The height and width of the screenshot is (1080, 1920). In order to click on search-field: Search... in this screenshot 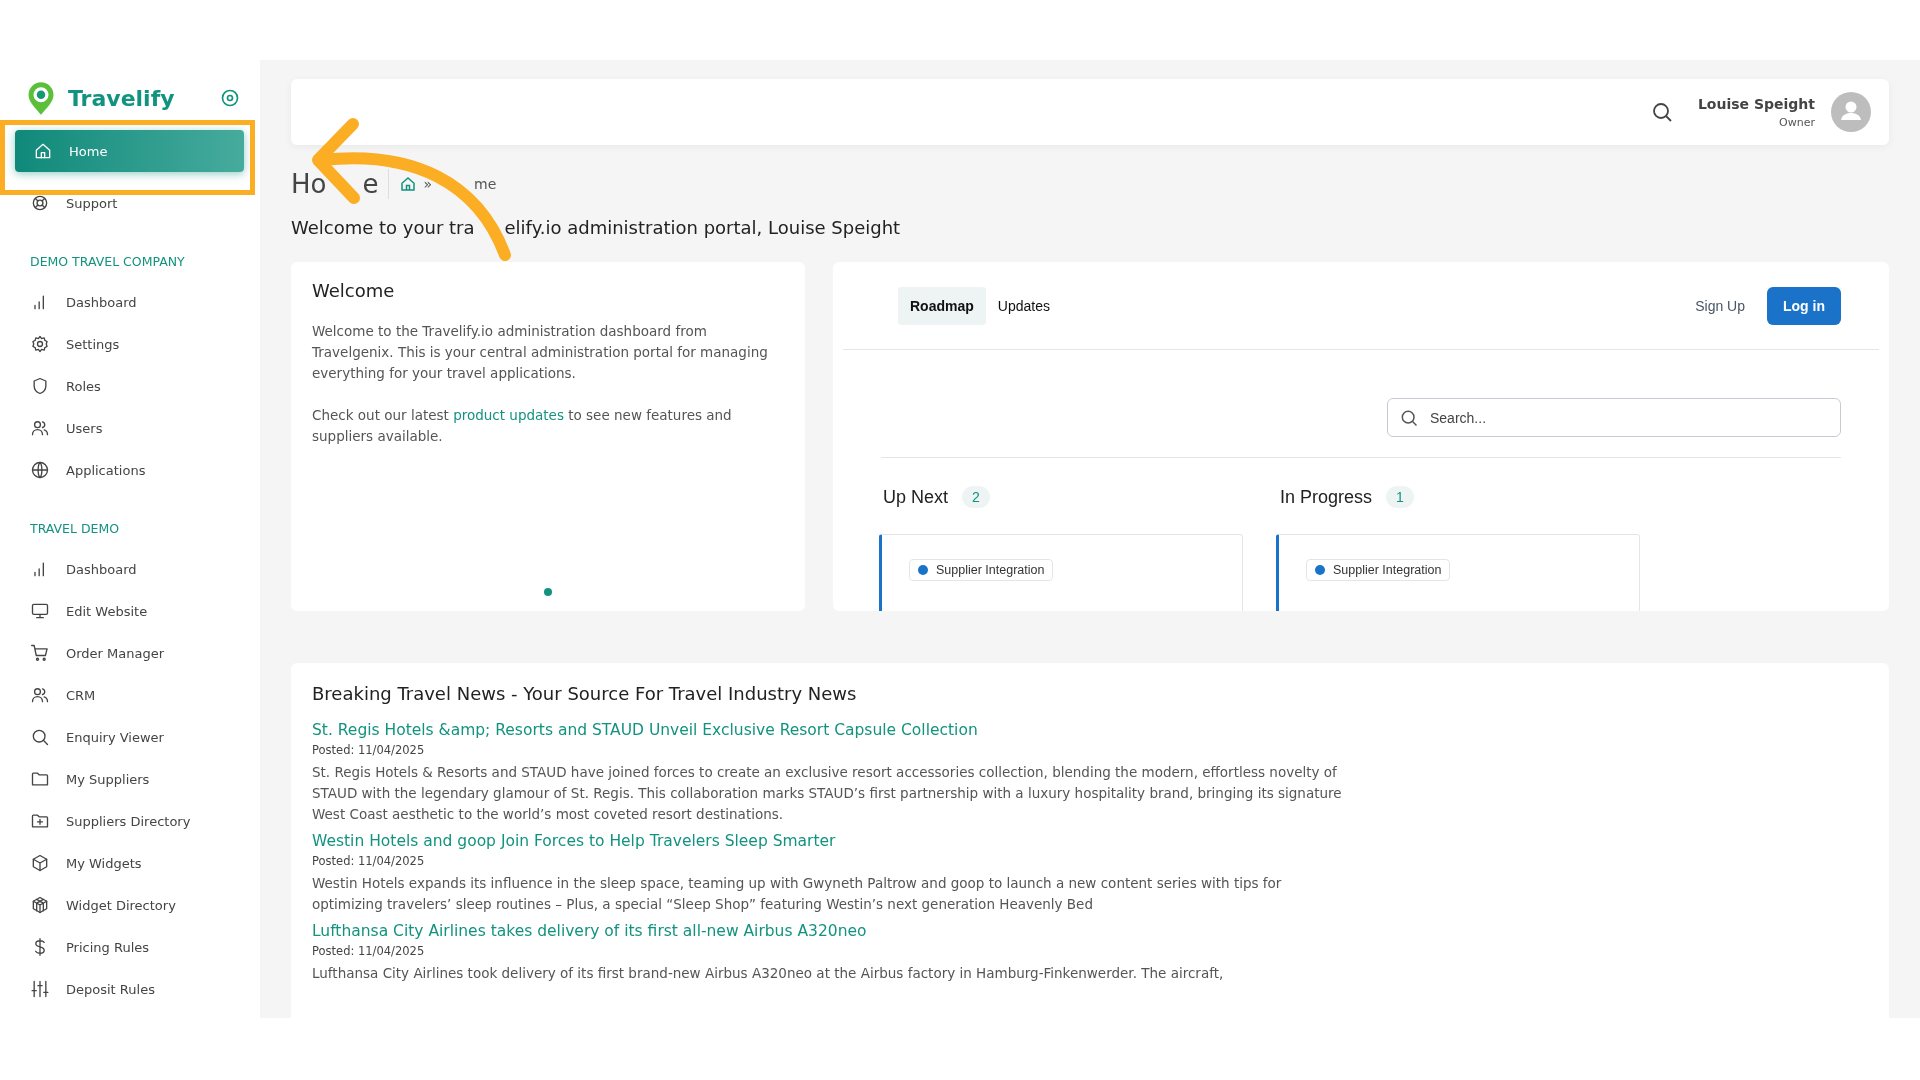, I will do `click(1614, 417)`.